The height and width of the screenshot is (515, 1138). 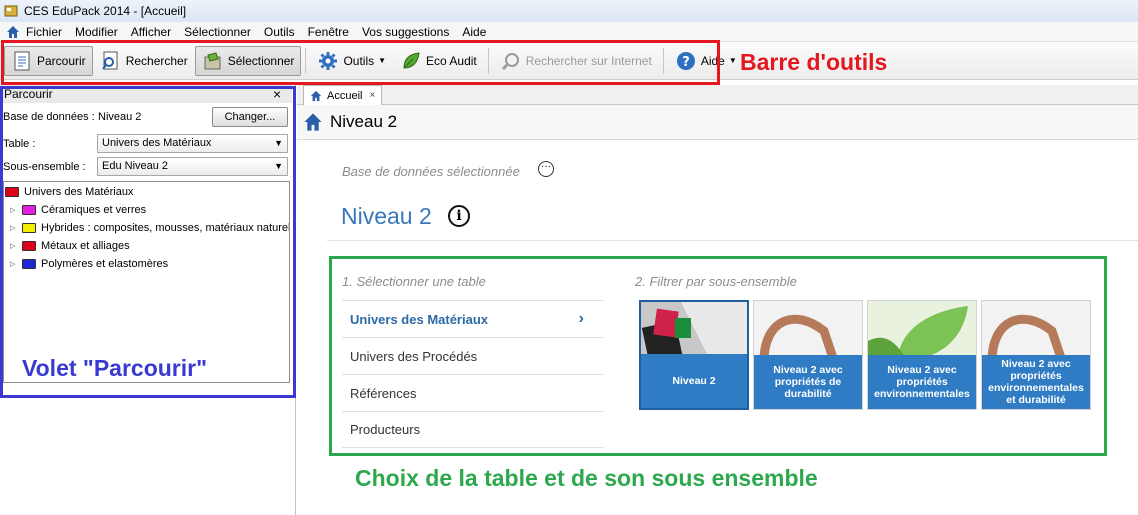 I want to click on window-title: CES EduPack 2014 - [Accueil], so click(x=105, y=11).